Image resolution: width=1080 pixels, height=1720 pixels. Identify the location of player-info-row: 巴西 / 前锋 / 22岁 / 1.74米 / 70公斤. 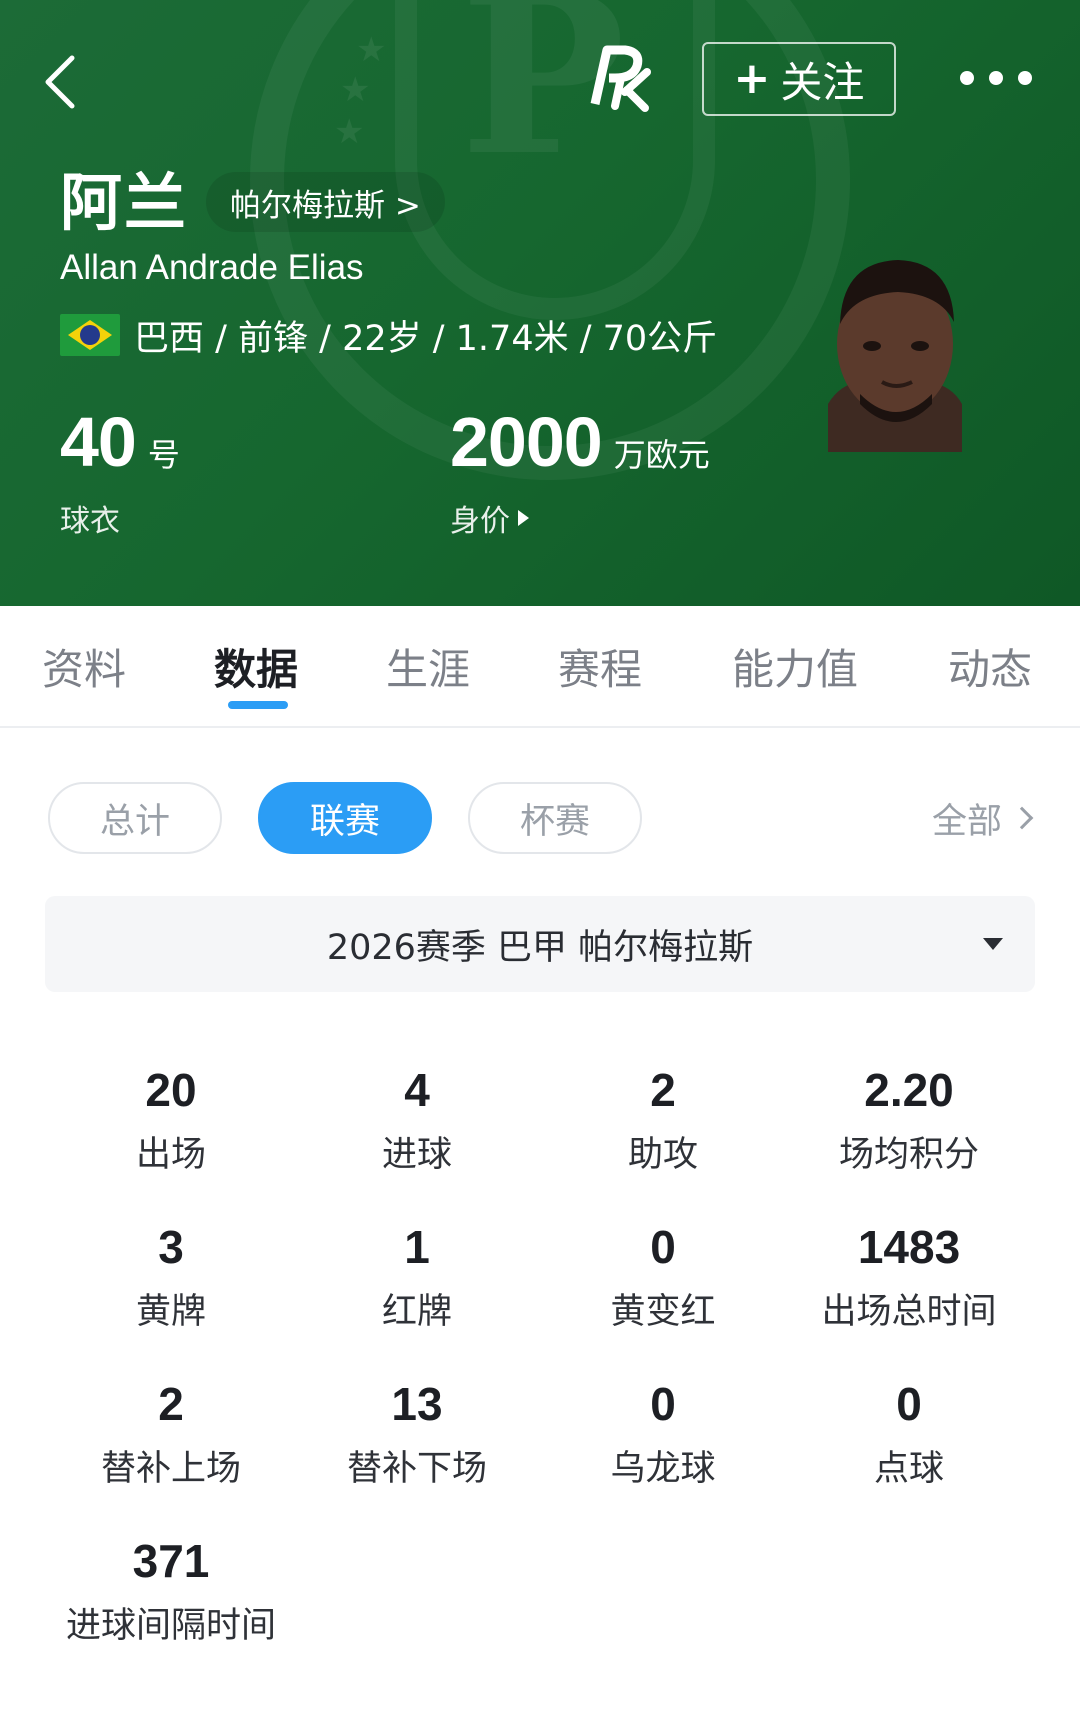
(389, 335).